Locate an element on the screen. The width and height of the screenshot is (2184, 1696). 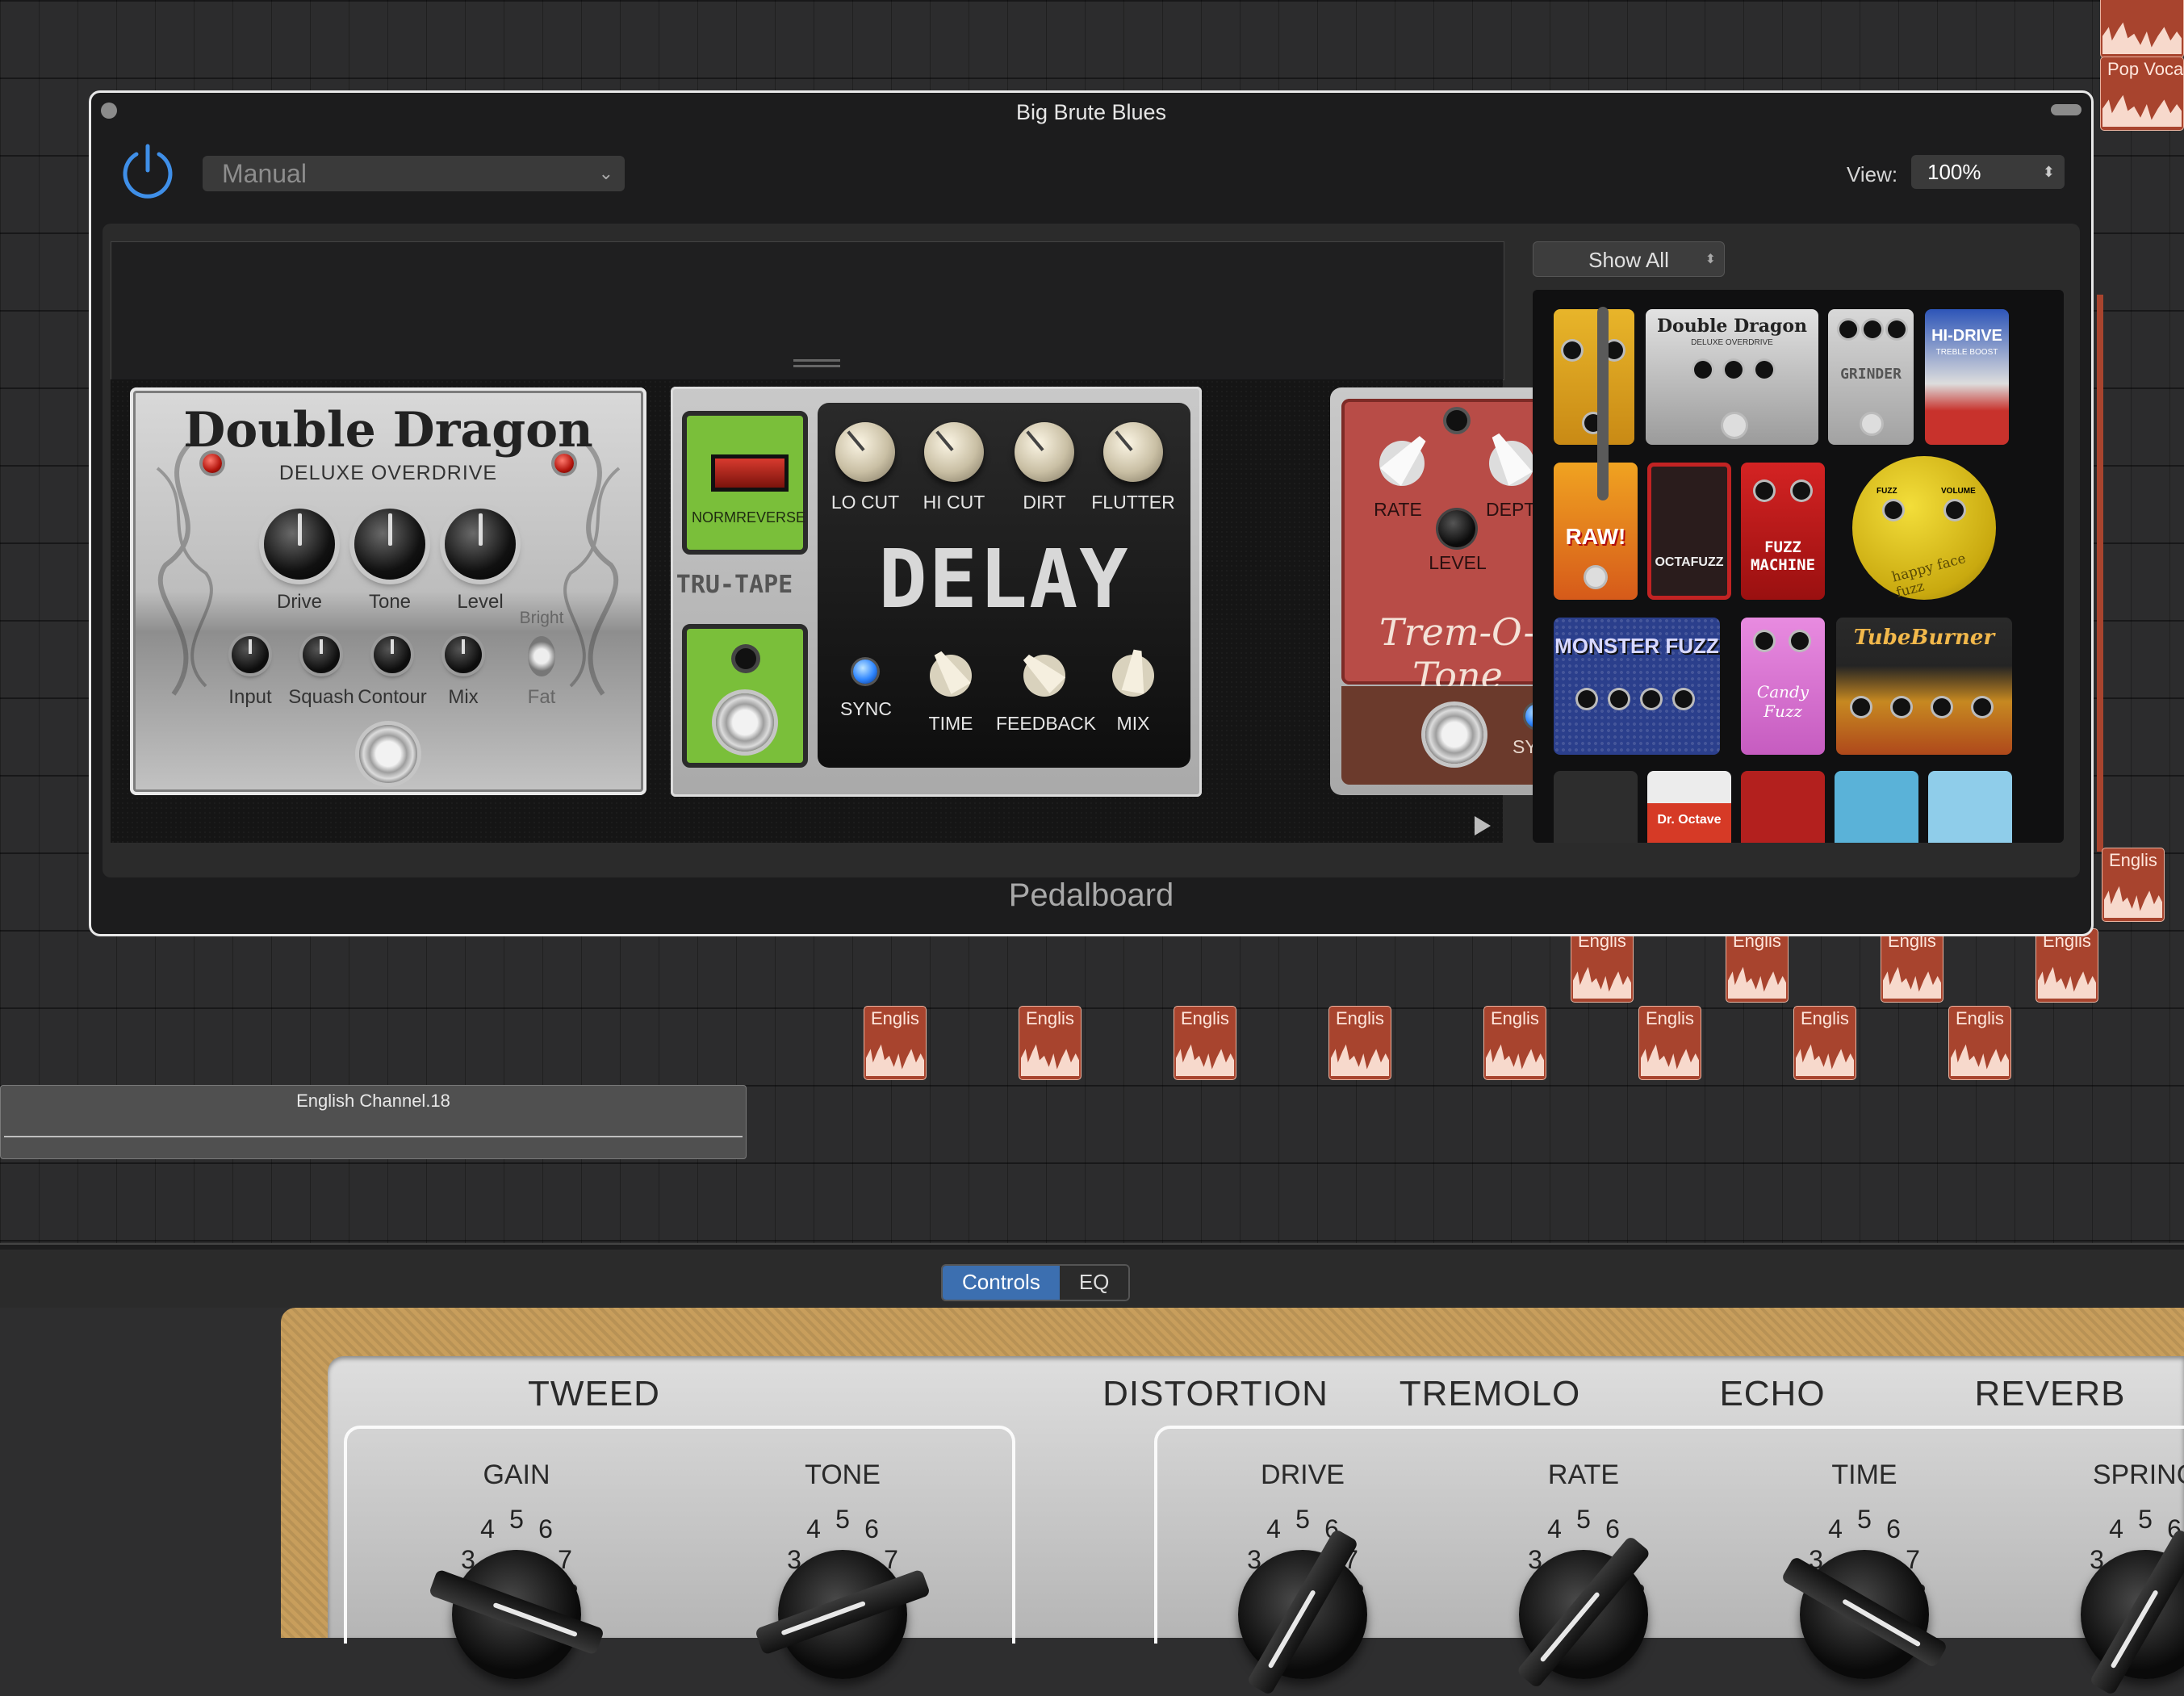
toggle-bright-fat is located at coordinates (542, 656).